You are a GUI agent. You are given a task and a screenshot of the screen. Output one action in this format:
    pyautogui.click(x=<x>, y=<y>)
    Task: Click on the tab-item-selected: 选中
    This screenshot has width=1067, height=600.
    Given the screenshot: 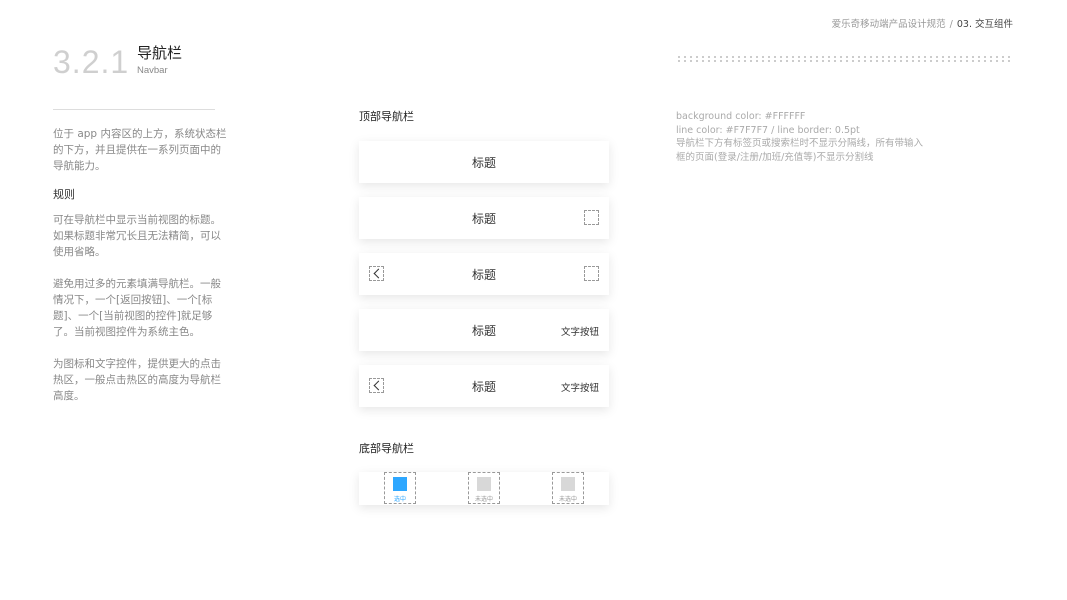 What is the action you would take?
    pyautogui.click(x=400, y=488)
    